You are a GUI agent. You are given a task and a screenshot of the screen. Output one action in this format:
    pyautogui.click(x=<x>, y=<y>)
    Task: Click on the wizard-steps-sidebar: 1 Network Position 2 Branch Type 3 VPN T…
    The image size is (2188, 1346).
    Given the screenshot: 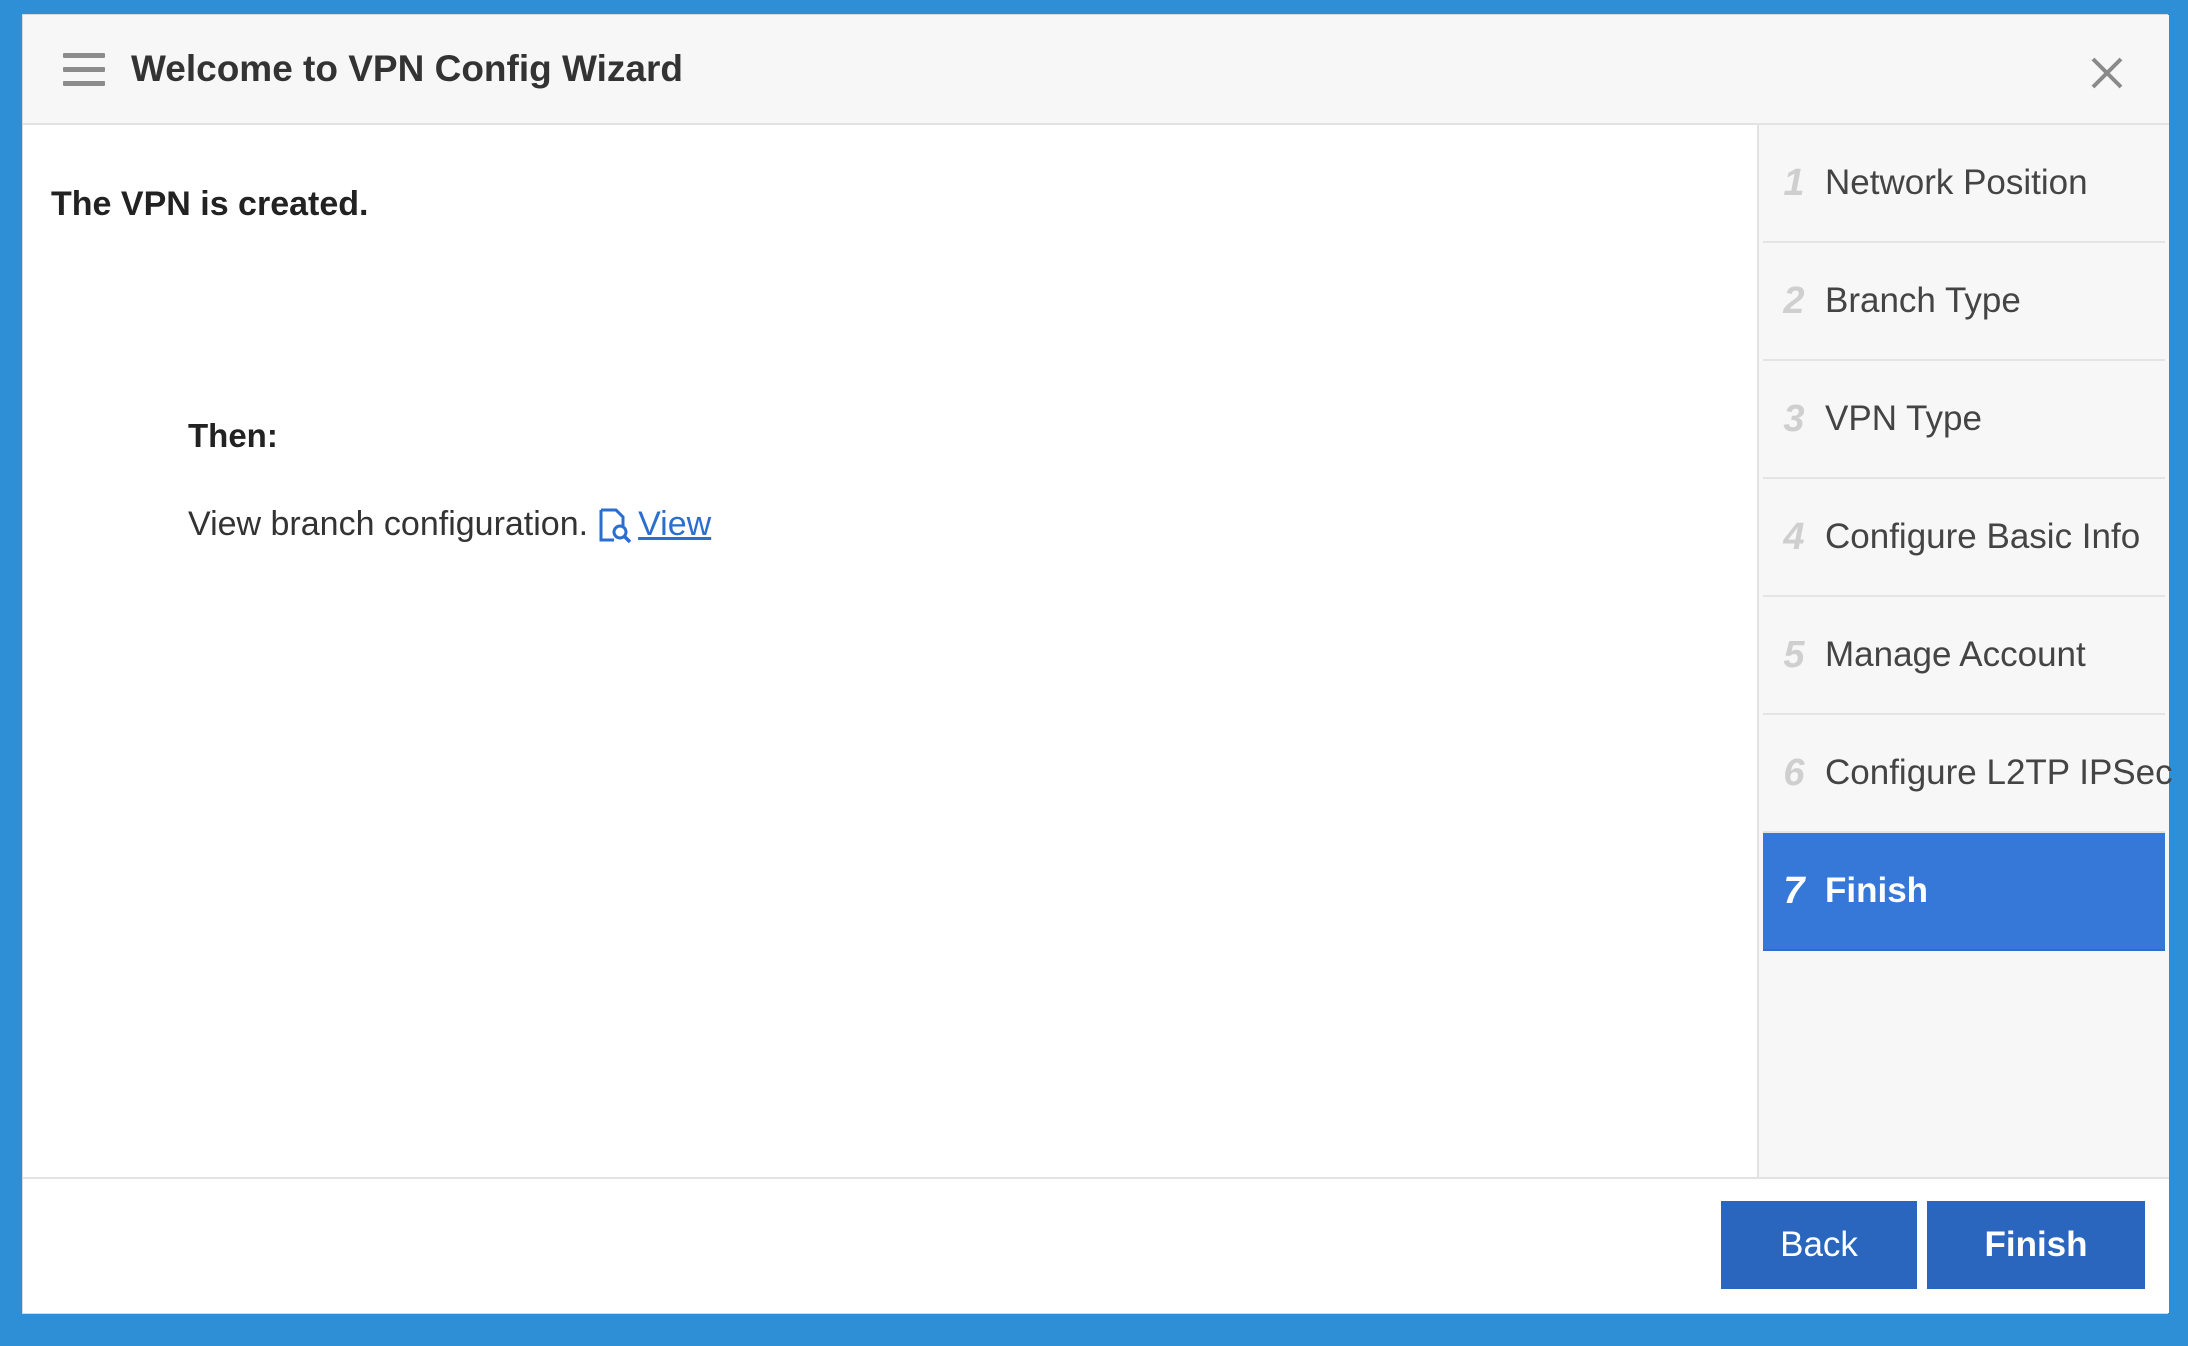 What is the action you would take?
    pyautogui.click(x=1965, y=651)
    